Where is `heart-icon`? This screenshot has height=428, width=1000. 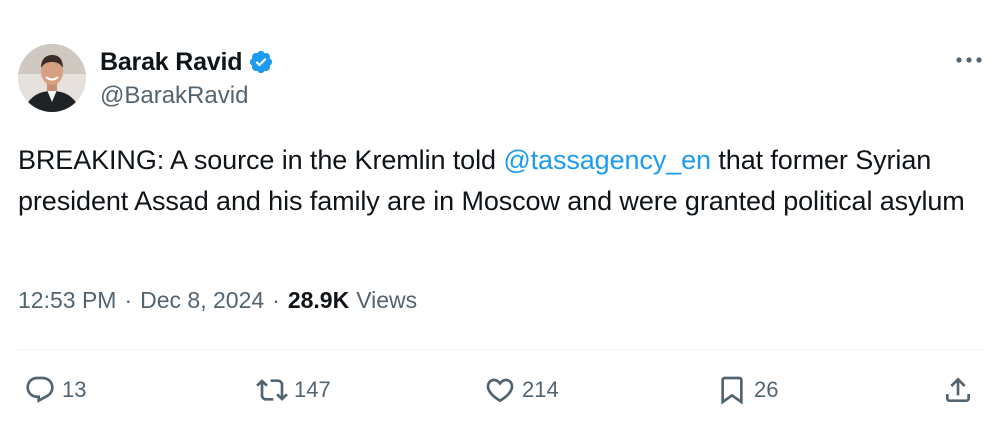
heart-icon is located at coordinates (500, 390).